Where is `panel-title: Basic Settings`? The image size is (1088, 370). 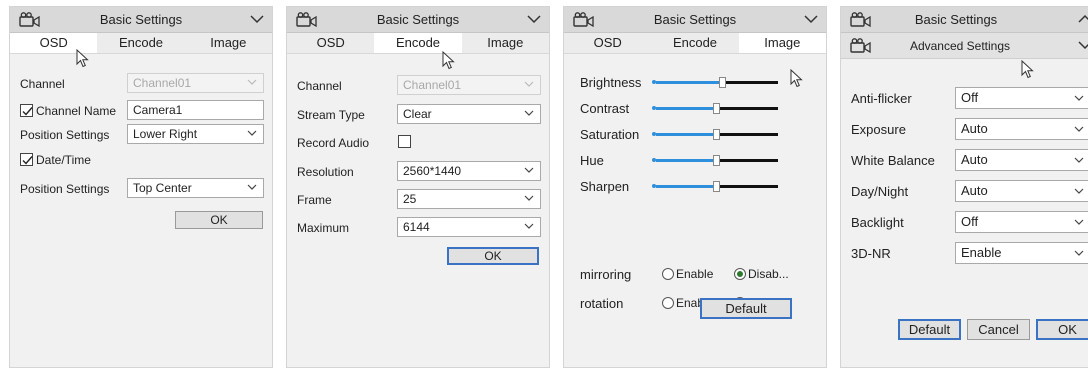 panel-title: Basic Settings is located at coordinates (695, 19).